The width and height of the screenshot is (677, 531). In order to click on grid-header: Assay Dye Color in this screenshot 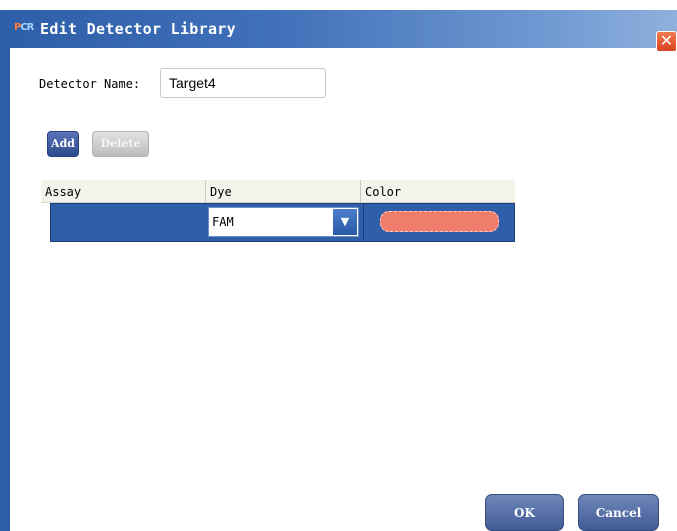, I will do `click(278, 191)`.